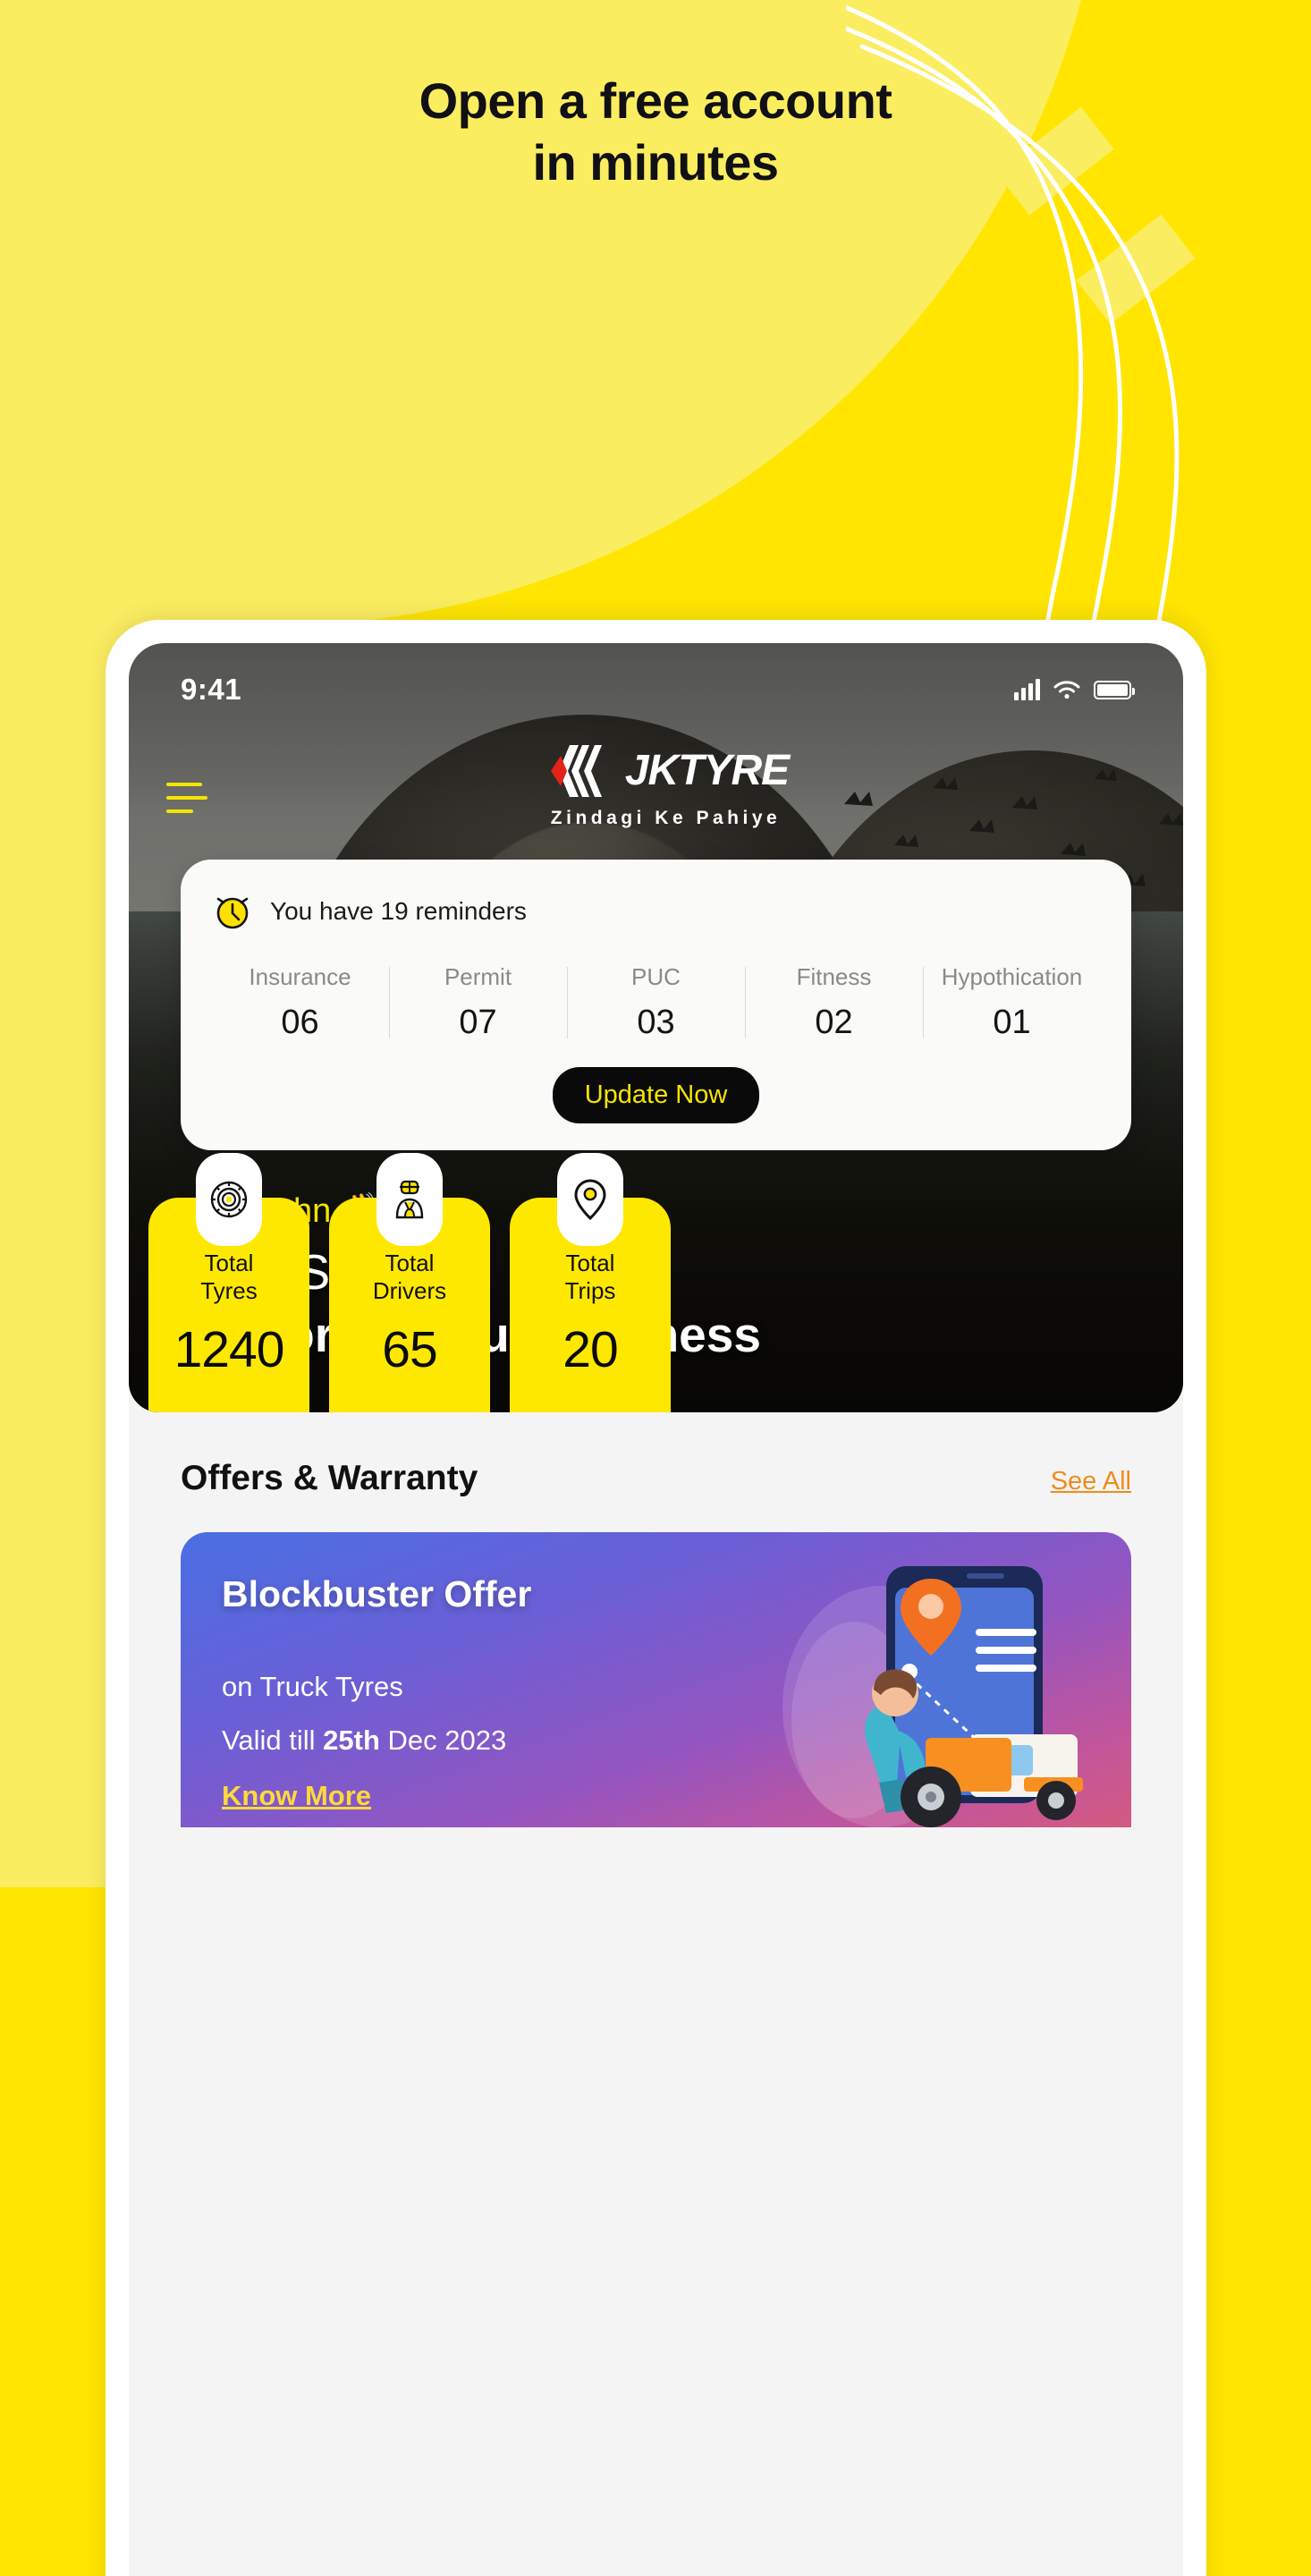 The width and height of the screenshot is (1311, 2576). Describe the element at coordinates (1114, 689) in the screenshot. I see `battery-full-icon` at that location.